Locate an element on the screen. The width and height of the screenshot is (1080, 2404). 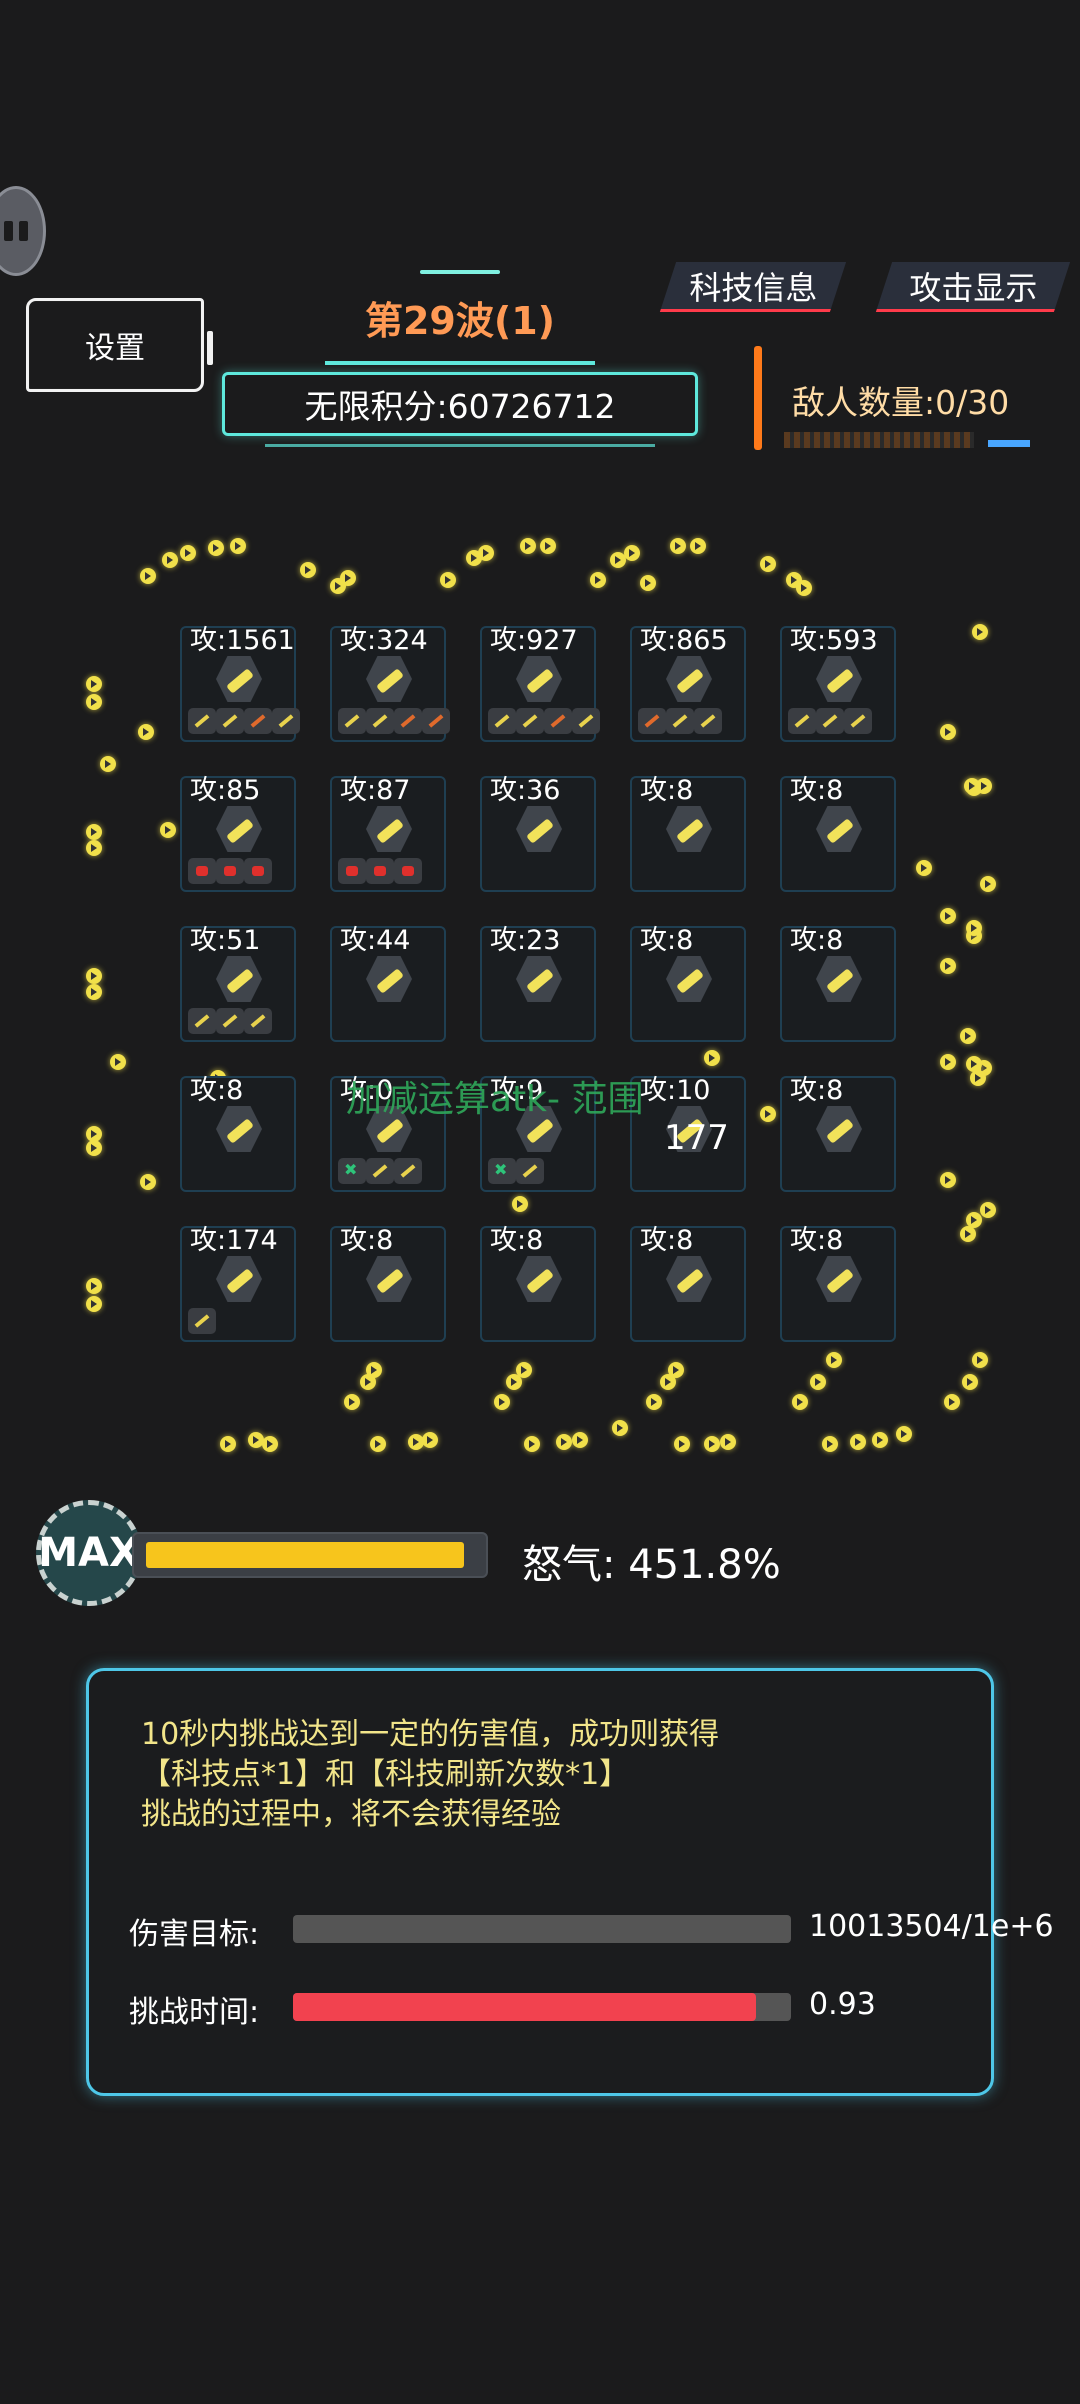
challenge-time-label: 挑战时间: is located at coordinates (194, 2012).